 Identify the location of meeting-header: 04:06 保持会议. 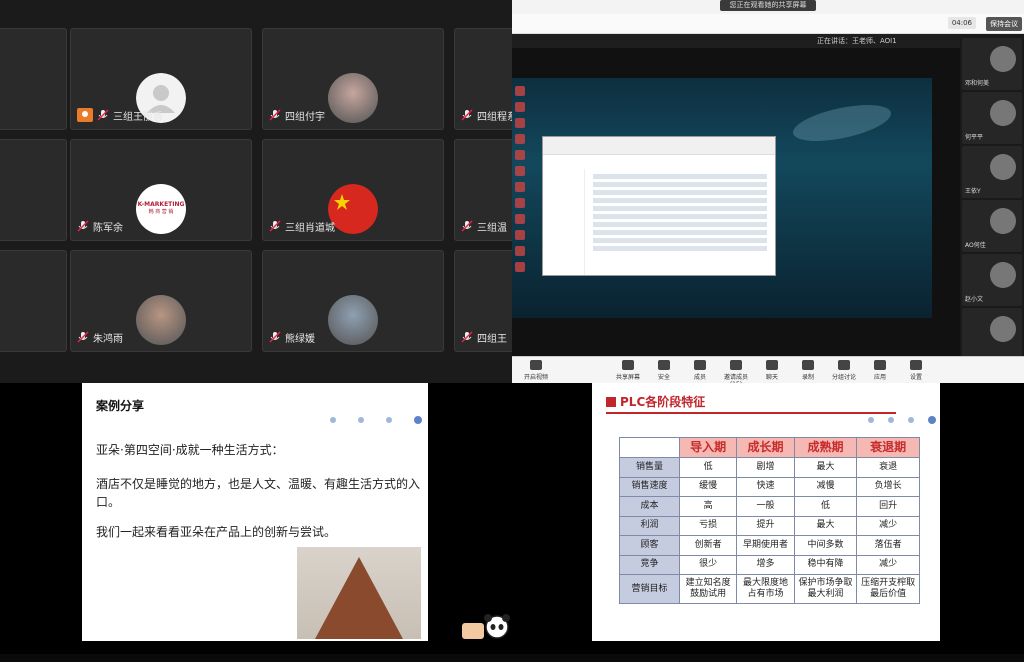
(768, 24).